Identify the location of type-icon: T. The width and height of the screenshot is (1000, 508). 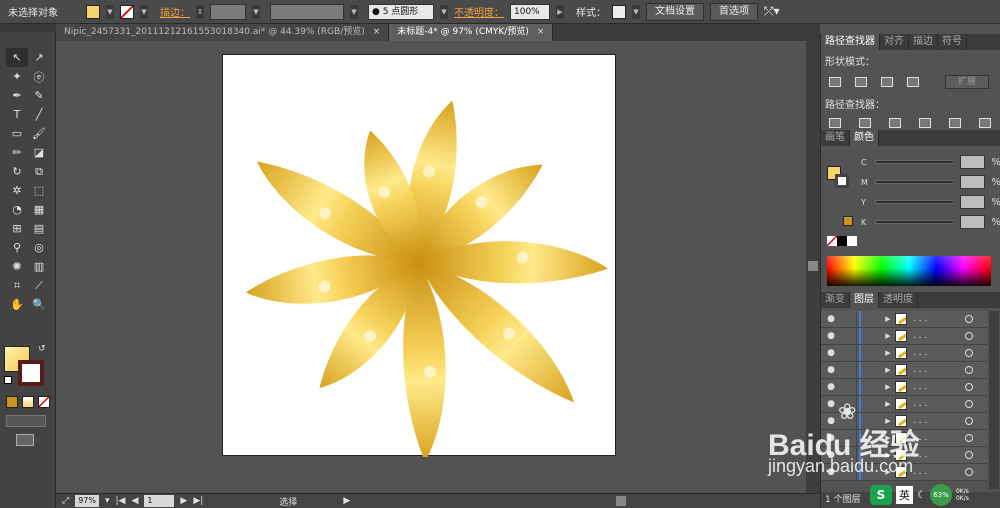
(17, 114).